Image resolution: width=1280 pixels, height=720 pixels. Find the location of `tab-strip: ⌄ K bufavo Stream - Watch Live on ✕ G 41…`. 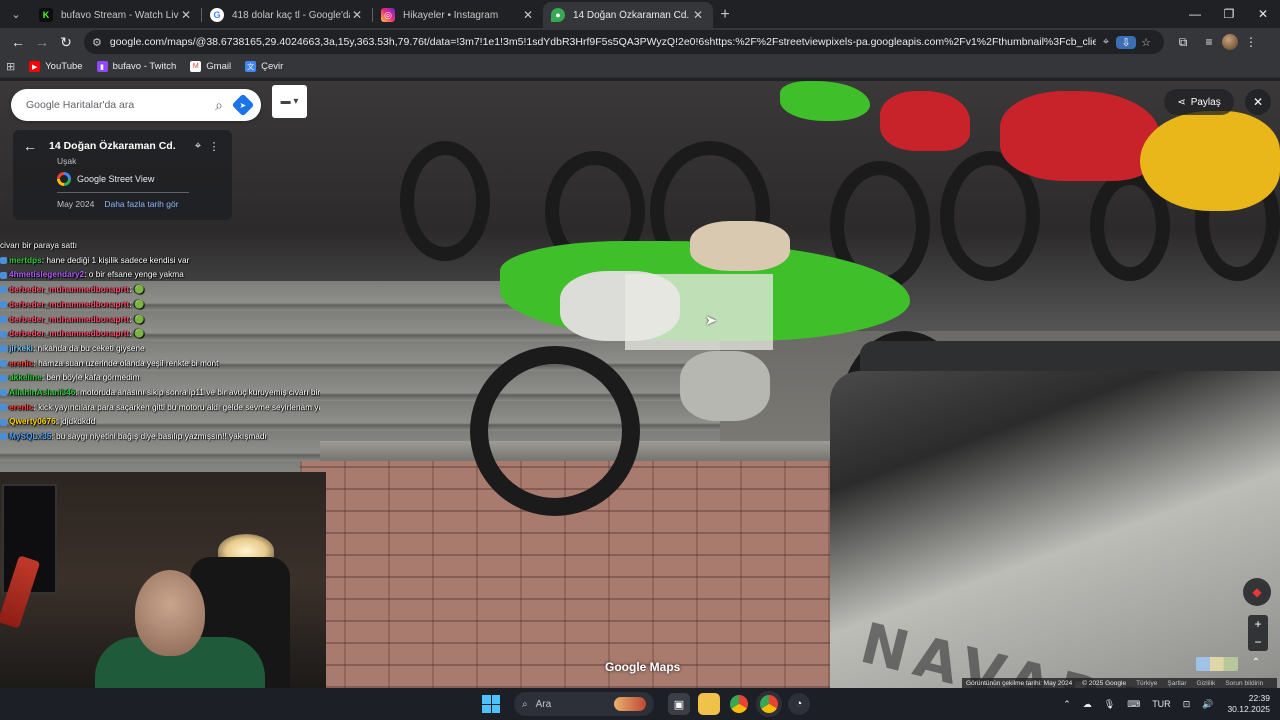

tab-strip: ⌄ K bufavo Stream - Watch Live on ✕ G 41… is located at coordinates (640, 14).